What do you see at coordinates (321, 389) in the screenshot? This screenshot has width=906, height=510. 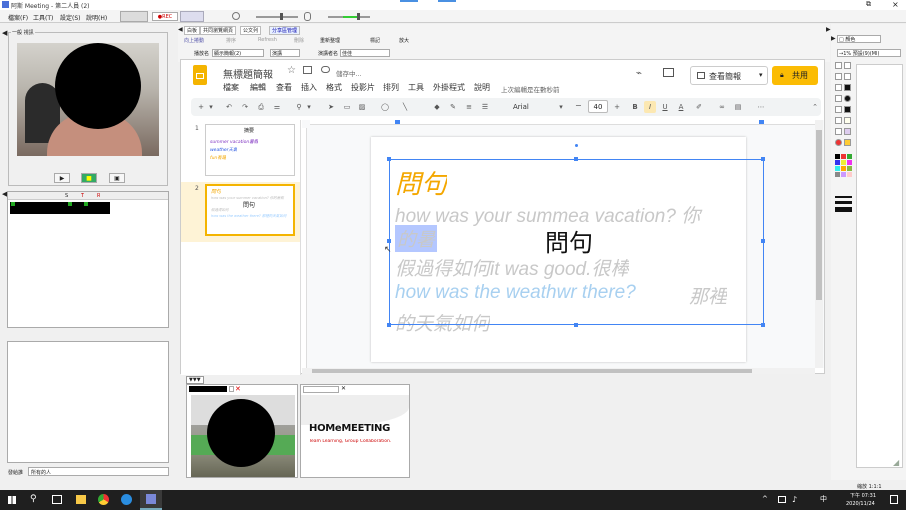 I see `tile-select` at bounding box center [321, 389].